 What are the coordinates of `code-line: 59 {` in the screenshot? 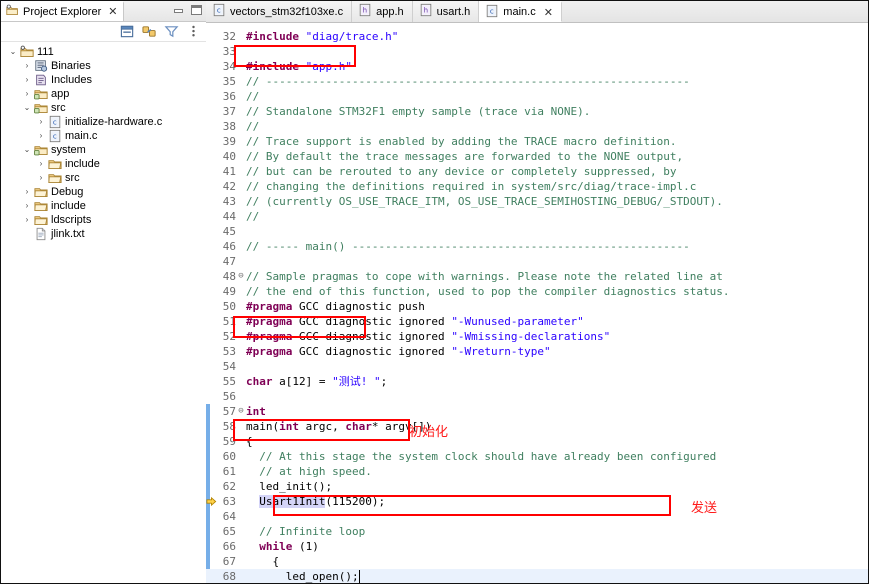 It's located at (537, 441).